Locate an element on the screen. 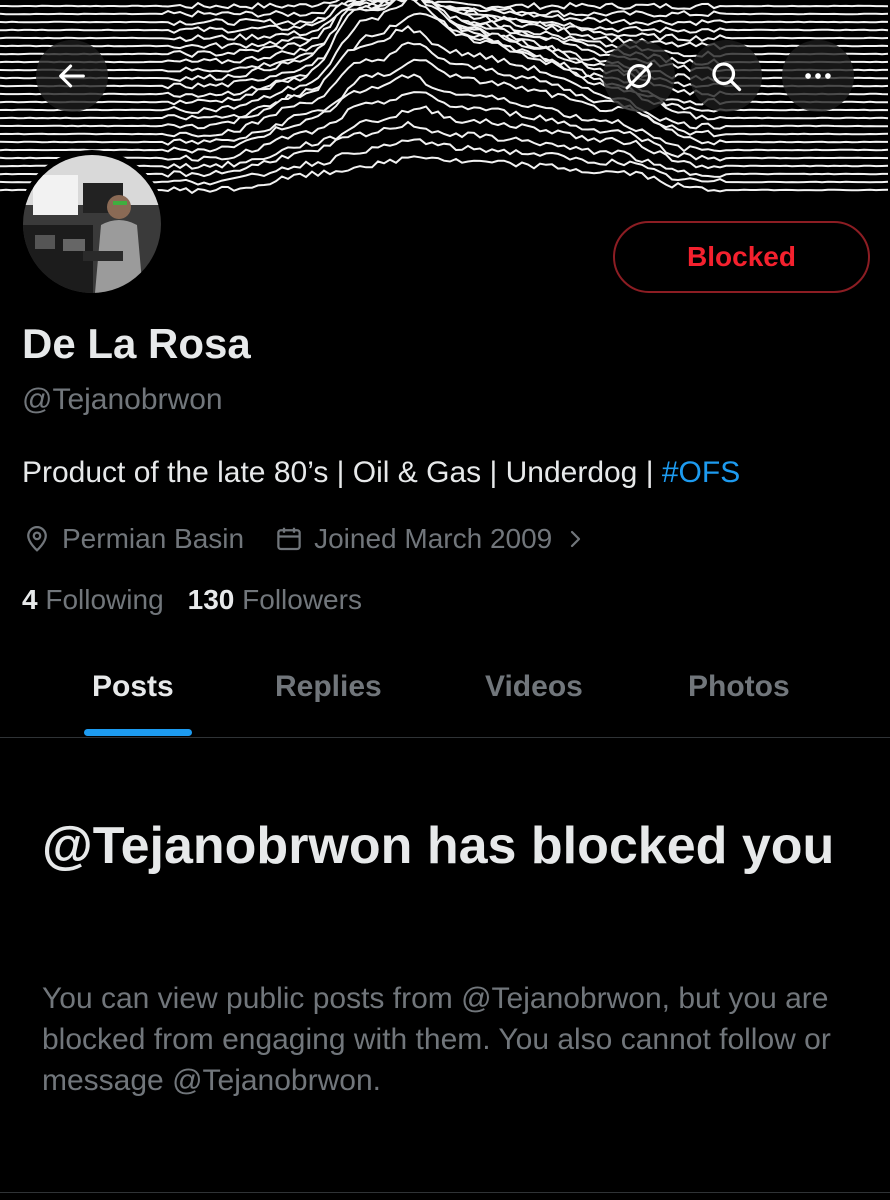 The width and height of the screenshot is (890, 1200). active-tab-indicator is located at coordinates (138, 732).